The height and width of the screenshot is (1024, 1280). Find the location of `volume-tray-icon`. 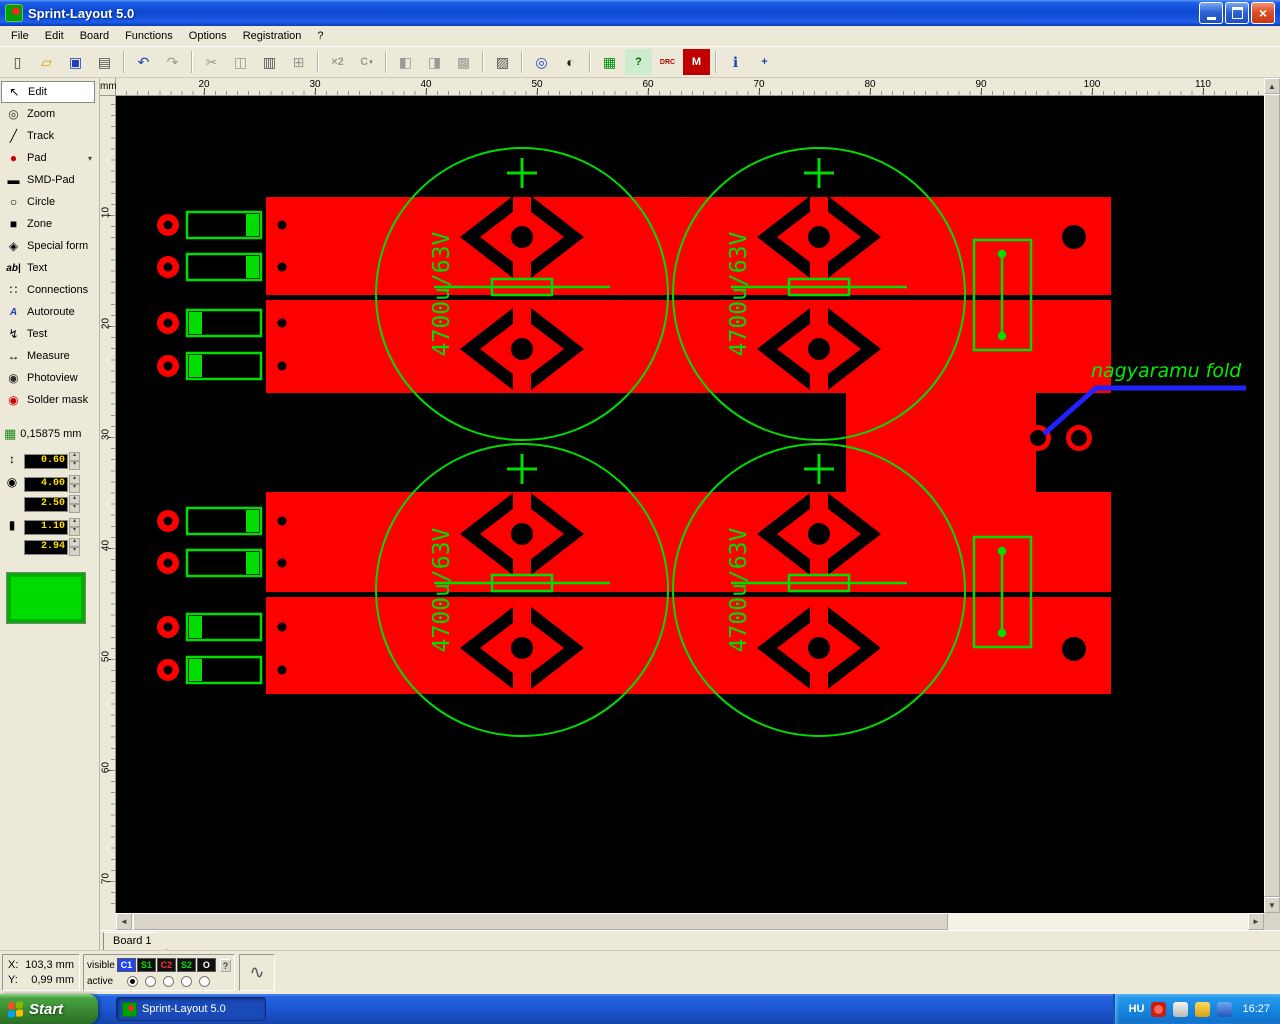

volume-tray-icon is located at coordinates (1203, 1009).